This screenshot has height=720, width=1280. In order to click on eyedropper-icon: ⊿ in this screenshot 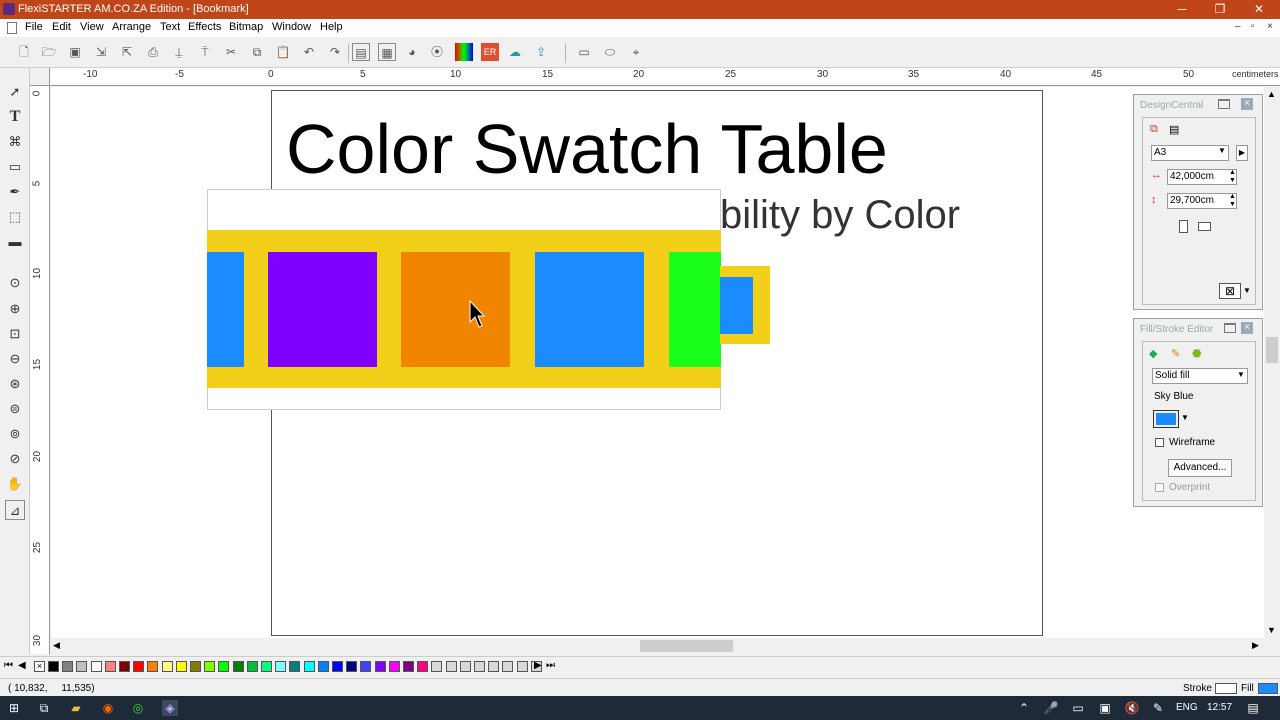, I will do `click(15, 510)`.